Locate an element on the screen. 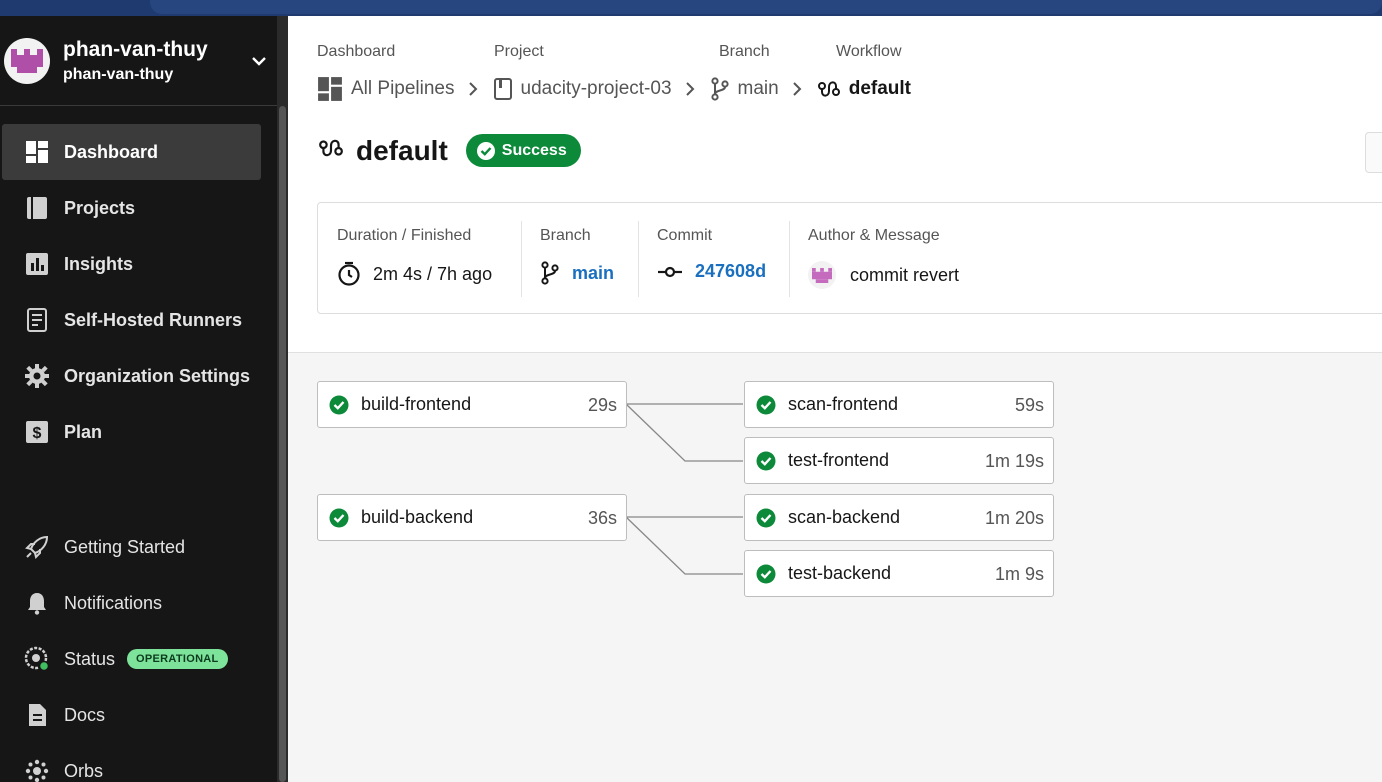 The width and height of the screenshot is (1382, 782). breadcrumb-branch: main is located at coordinates (758, 89).